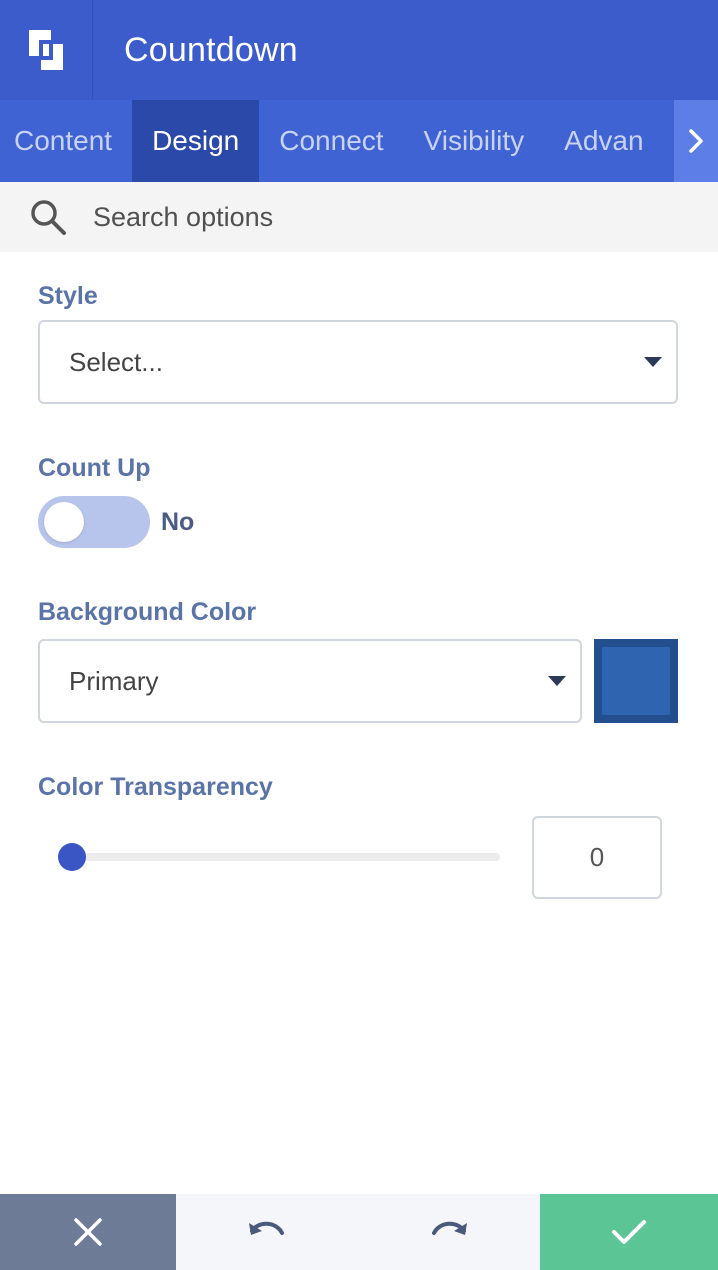 The image size is (718, 1270). What do you see at coordinates (286, 857) in the screenshot?
I see `transparency-slider-track` at bounding box center [286, 857].